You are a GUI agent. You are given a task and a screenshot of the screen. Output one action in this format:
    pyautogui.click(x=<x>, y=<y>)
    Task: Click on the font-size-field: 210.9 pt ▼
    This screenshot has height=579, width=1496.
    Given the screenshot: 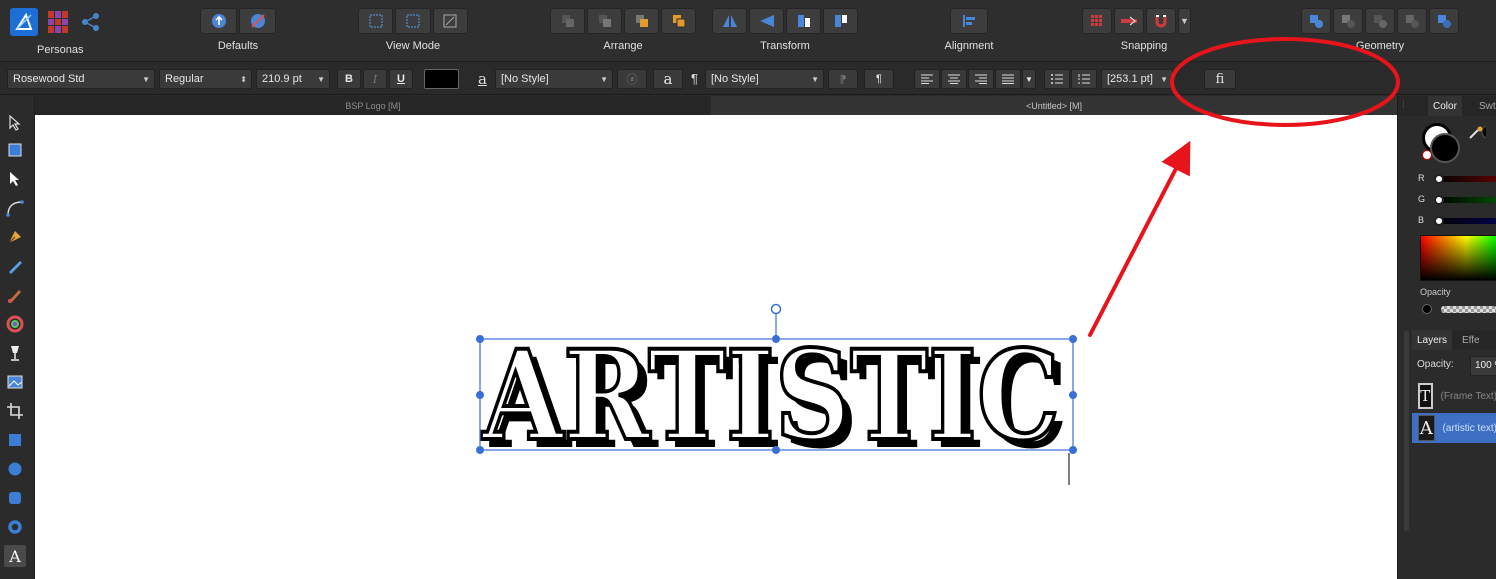 What is the action you would take?
    pyautogui.click(x=293, y=79)
    